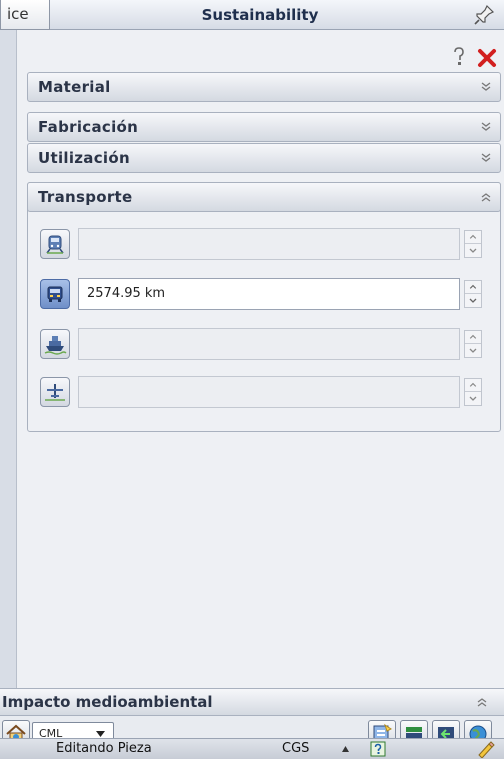  I want to click on status-bar: Editando Pieza CGS, so click(252, 748).